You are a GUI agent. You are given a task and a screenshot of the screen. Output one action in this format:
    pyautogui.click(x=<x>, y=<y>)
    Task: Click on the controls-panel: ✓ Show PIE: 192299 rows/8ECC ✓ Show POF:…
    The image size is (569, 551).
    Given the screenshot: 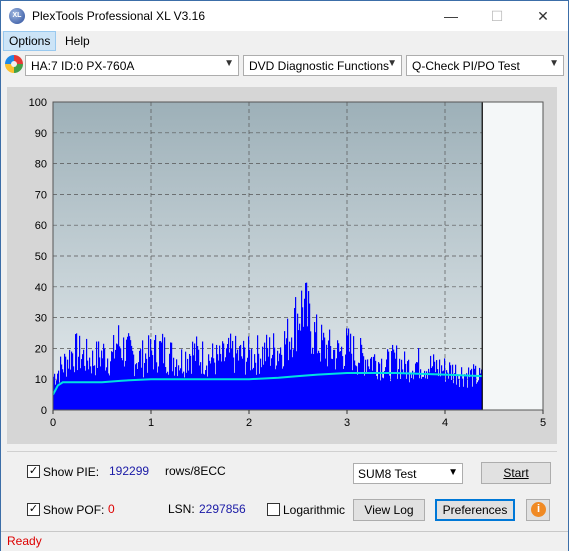 What is the action you would take?
    pyautogui.click(x=282, y=491)
    